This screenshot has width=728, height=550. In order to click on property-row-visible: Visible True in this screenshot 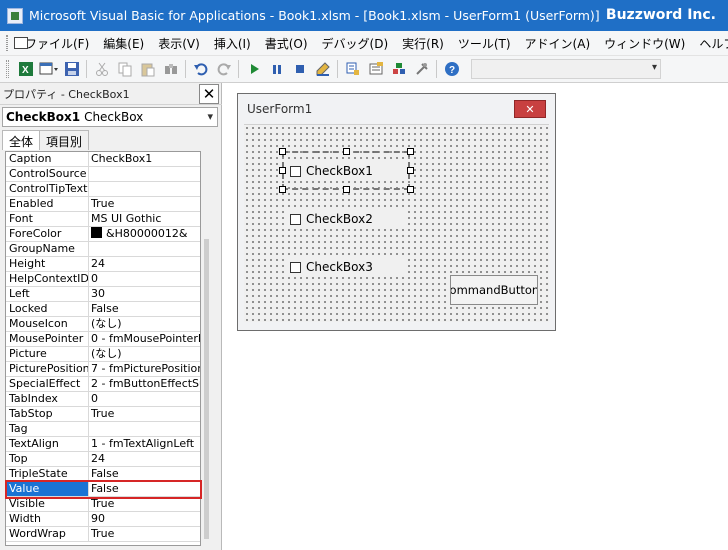, I will do `click(103, 504)`.